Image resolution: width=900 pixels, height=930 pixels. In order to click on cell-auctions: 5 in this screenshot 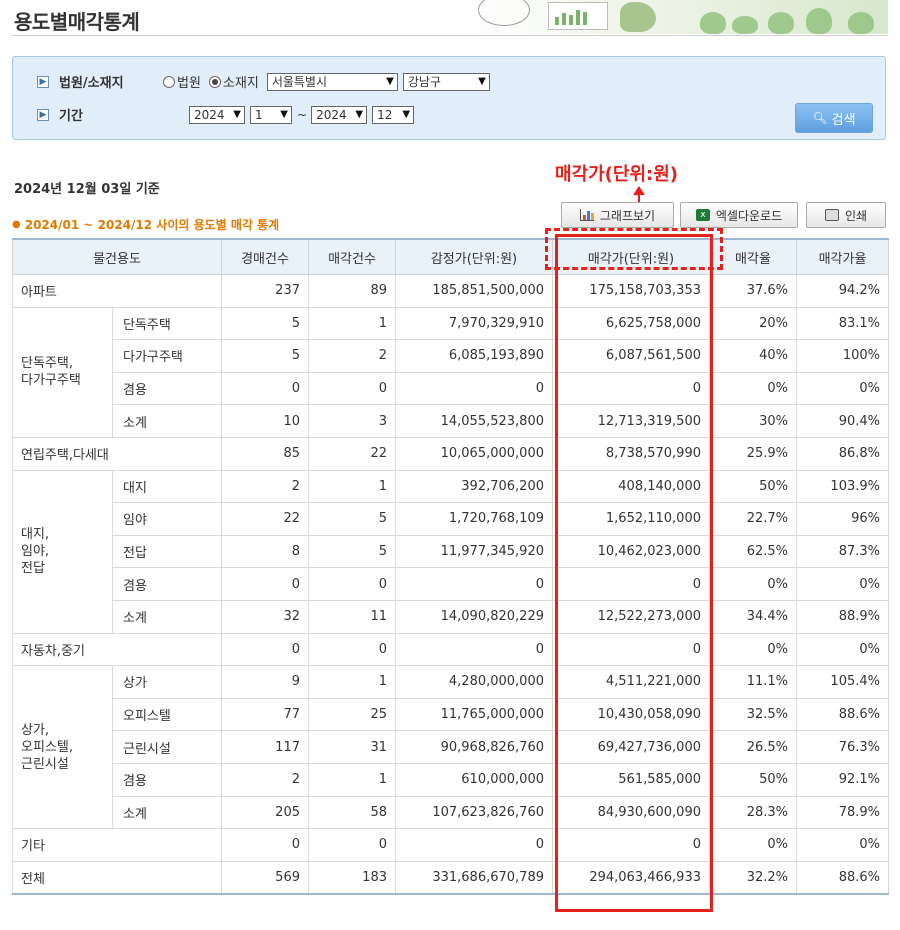, I will do `click(265, 356)`.